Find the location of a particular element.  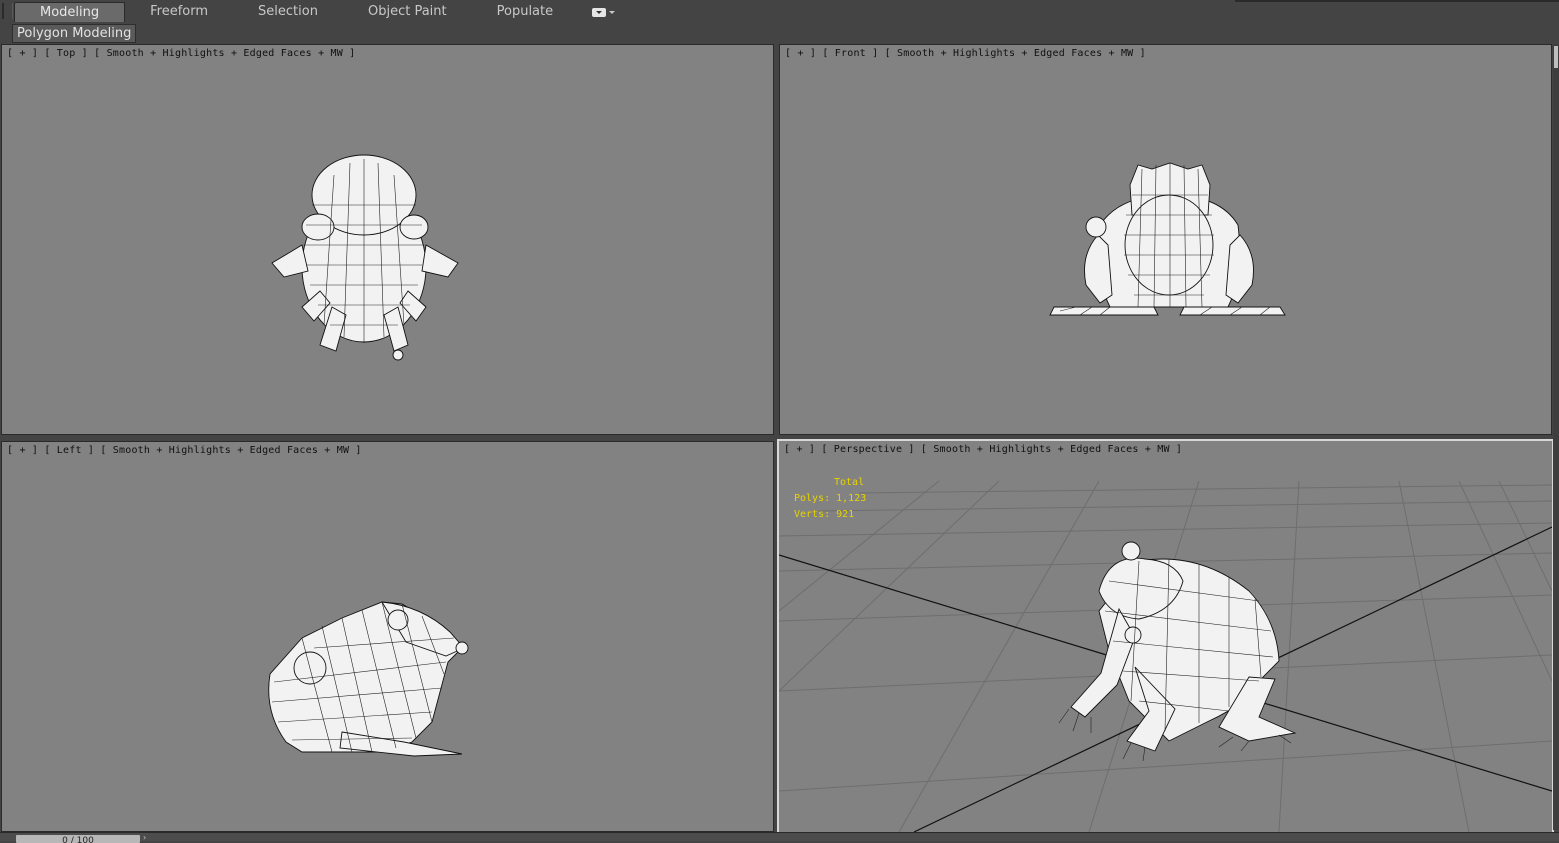

stats-total-label: Total is located at coordinates (849, 482).